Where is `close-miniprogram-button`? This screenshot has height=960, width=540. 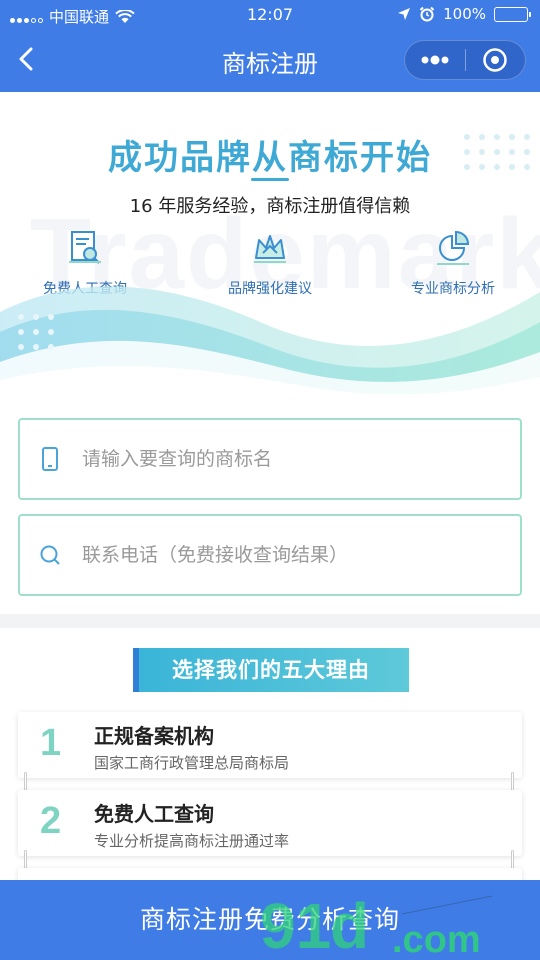
close-miniprogram-button is located at coordinates (495, 60).